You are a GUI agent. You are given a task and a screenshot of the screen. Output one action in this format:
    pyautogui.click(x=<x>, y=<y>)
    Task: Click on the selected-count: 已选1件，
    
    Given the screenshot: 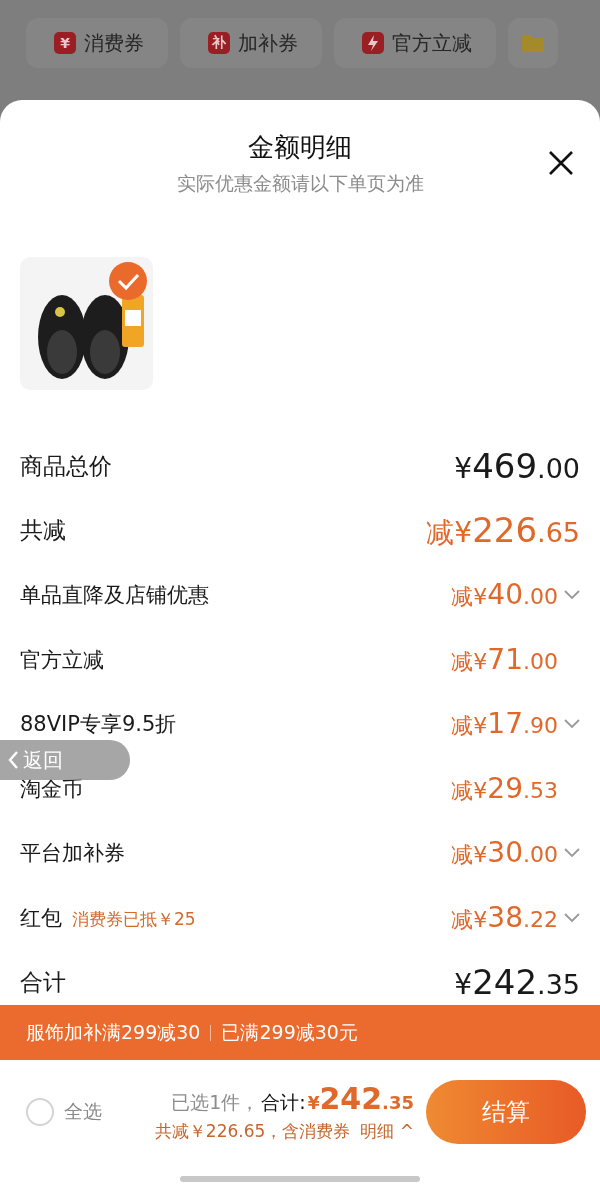 What is the action you would take?
    pyautogui.click(x=215, y=1102)
    